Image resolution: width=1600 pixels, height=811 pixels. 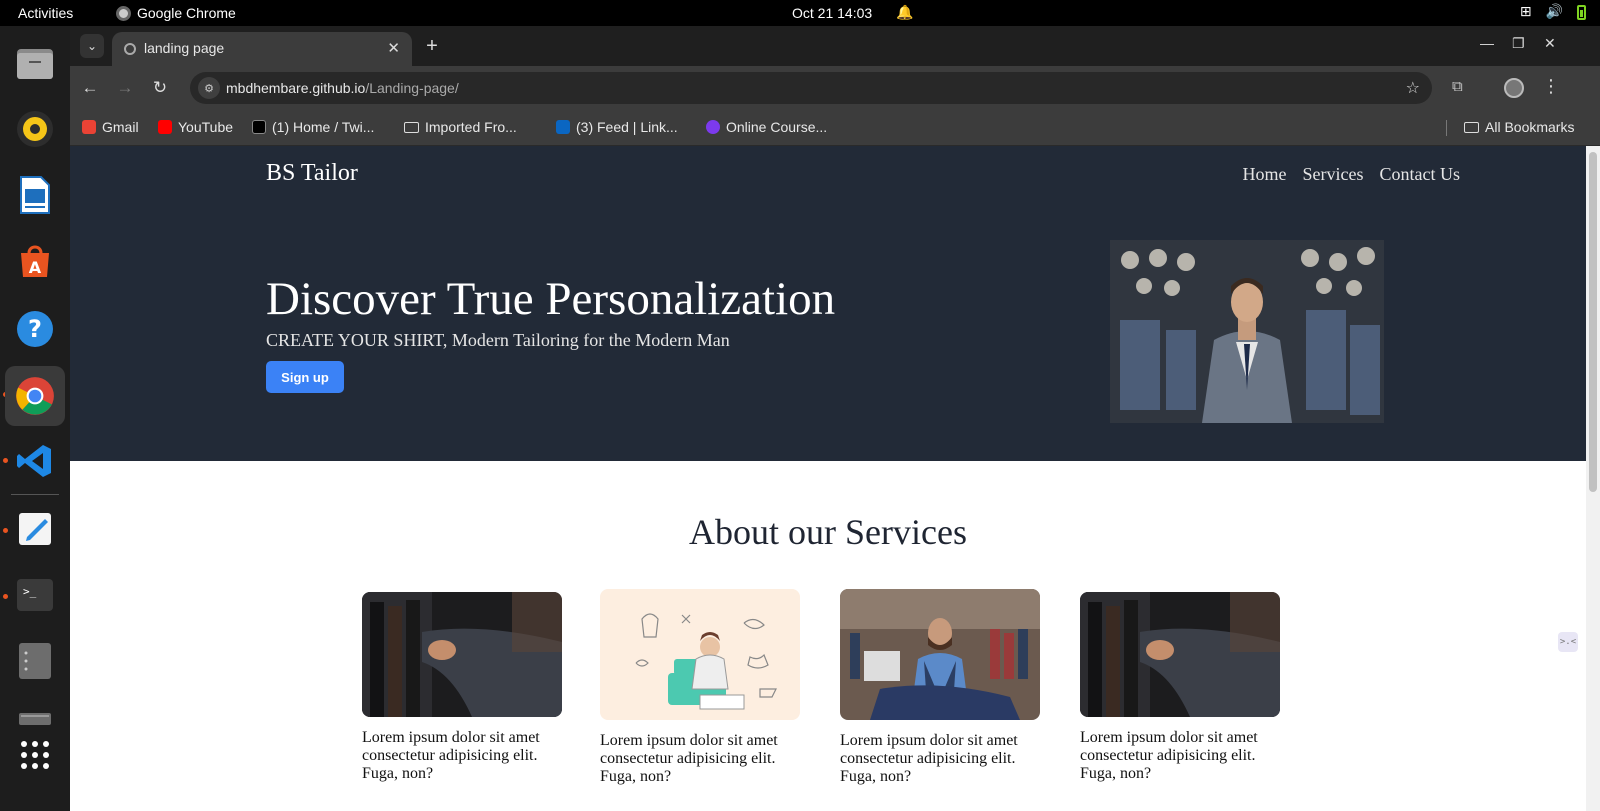 I want to click on rhythmbox-app-icon, so click(x=35, y=129).